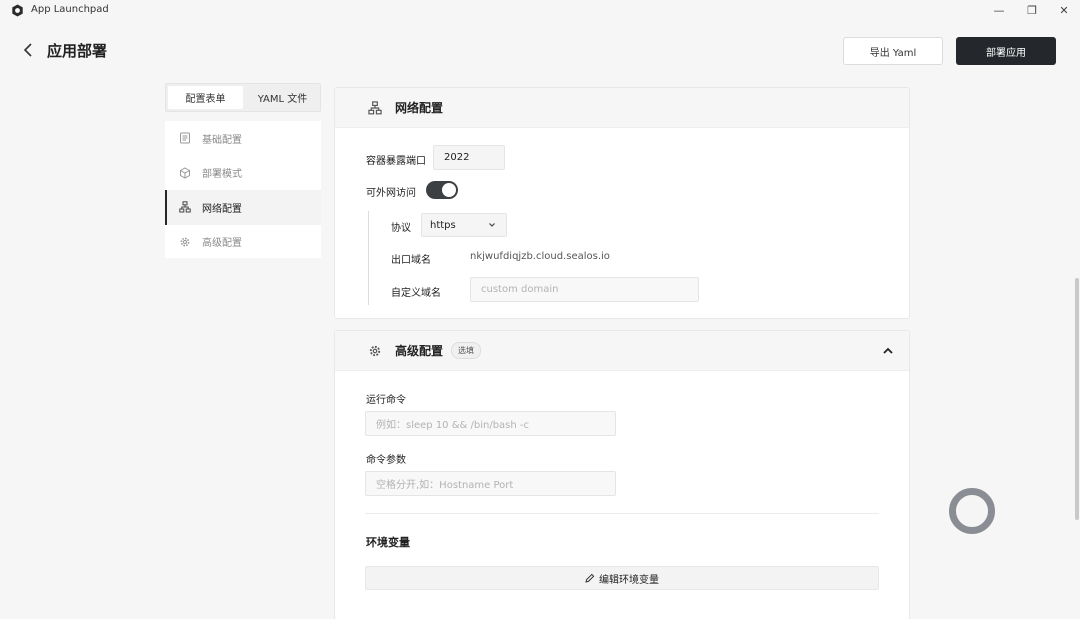 The width and height of the screenshot is (1080, 619). I want to click on custom-domain-placeholder: custom domain, so click(520, 289).